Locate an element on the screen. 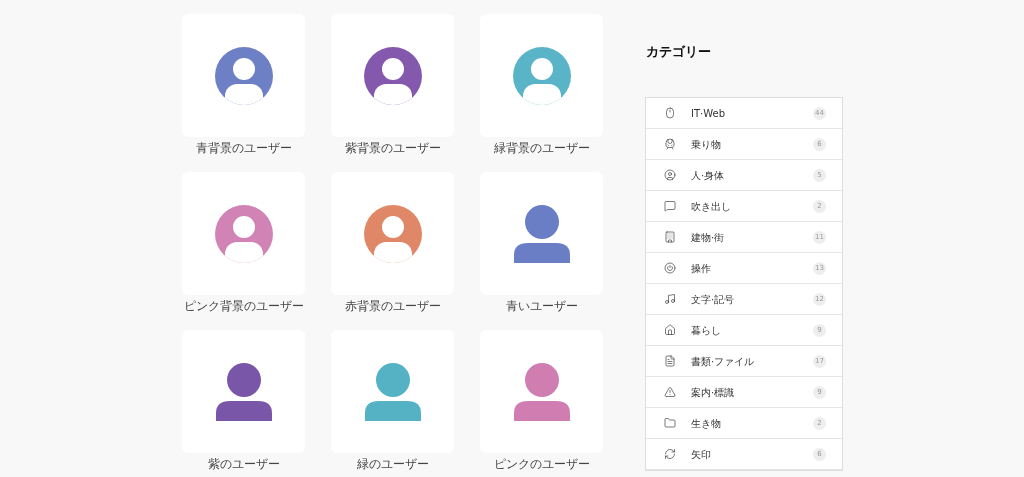 The image size is (1024, 477). category-label: 矢印 is located at coordinates (701, 454).